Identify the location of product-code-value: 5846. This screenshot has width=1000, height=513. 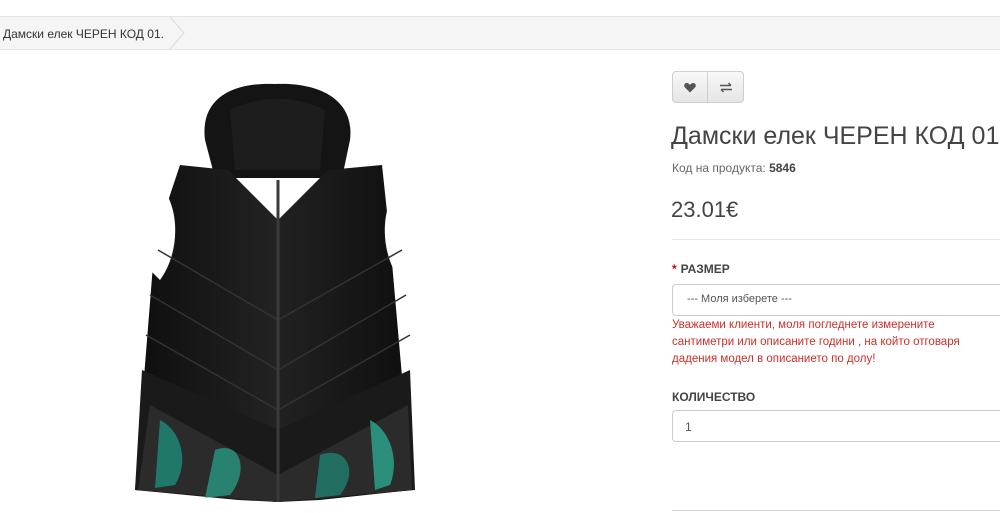
(782, 168).